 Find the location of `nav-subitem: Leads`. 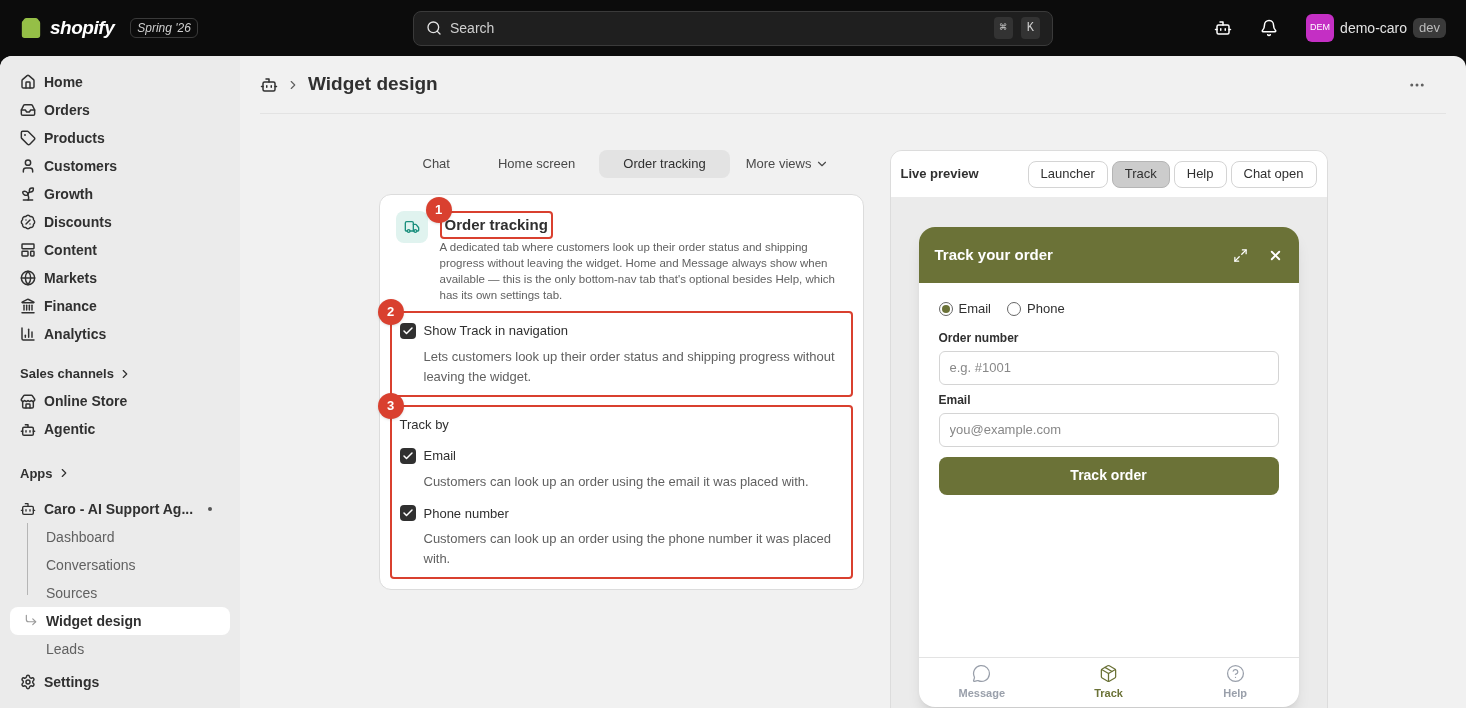

nav-subitem: Leads is located at coordinates (120, 649).